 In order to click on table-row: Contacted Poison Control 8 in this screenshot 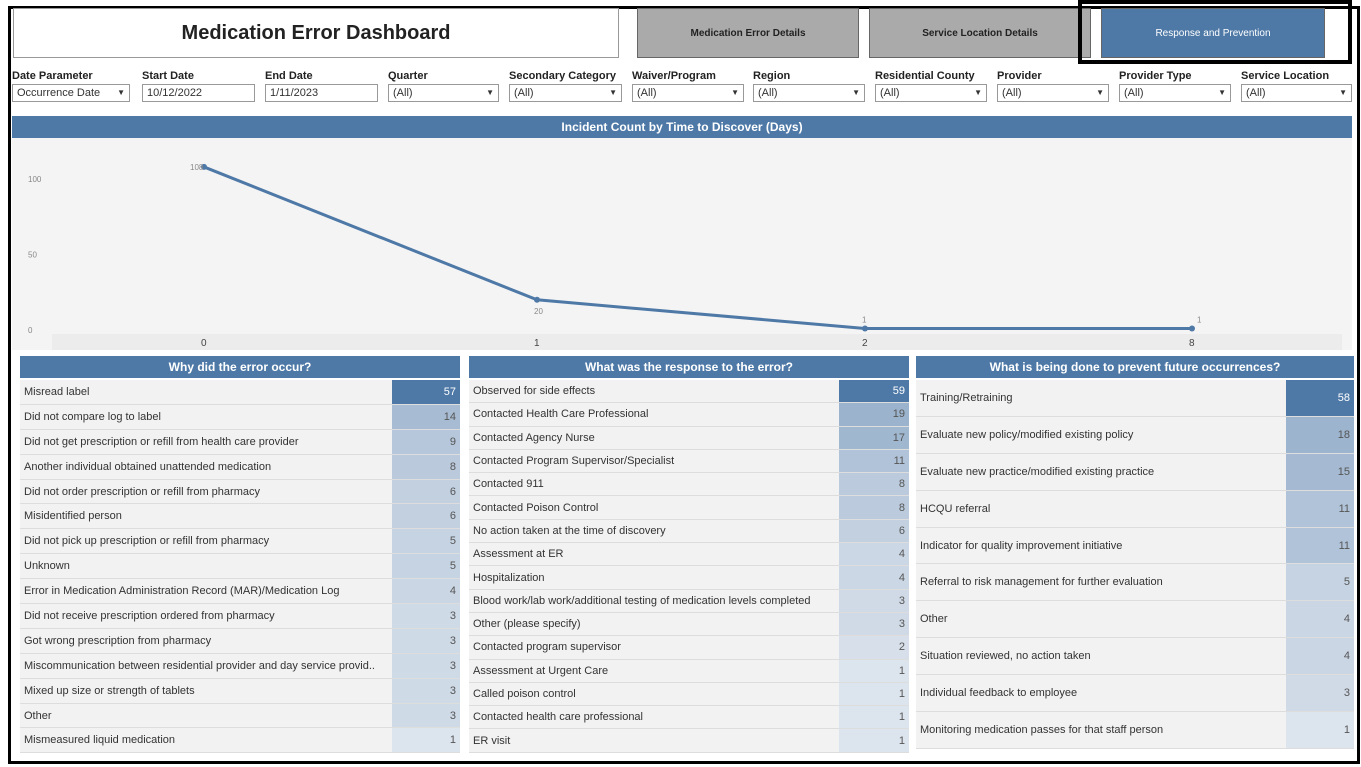, I will do `click(689, 508)`.